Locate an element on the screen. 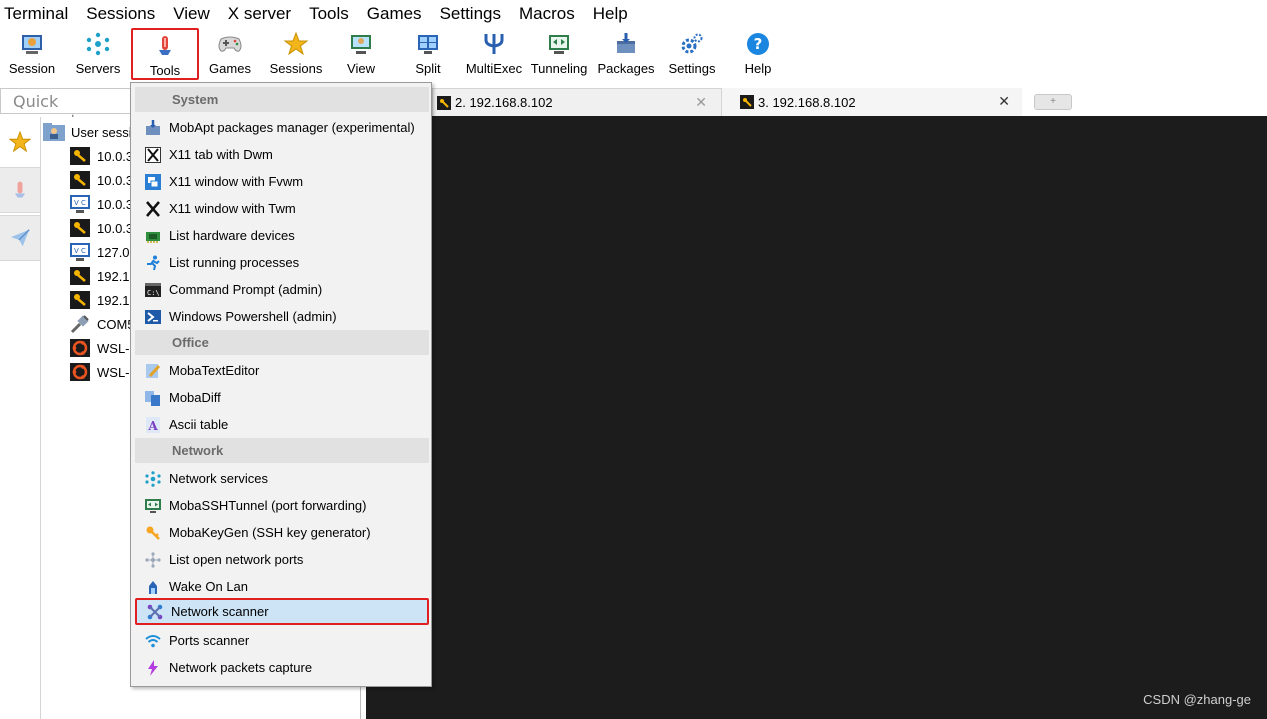  session-label: 10.0.3 is located at coordinates (115, 156).